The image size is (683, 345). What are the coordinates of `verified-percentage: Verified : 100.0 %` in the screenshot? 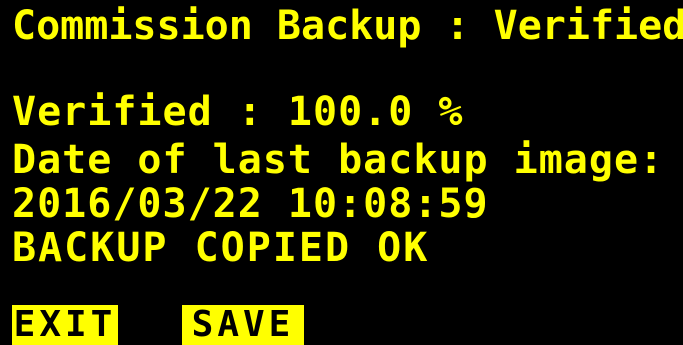 It's located at (238, 112).